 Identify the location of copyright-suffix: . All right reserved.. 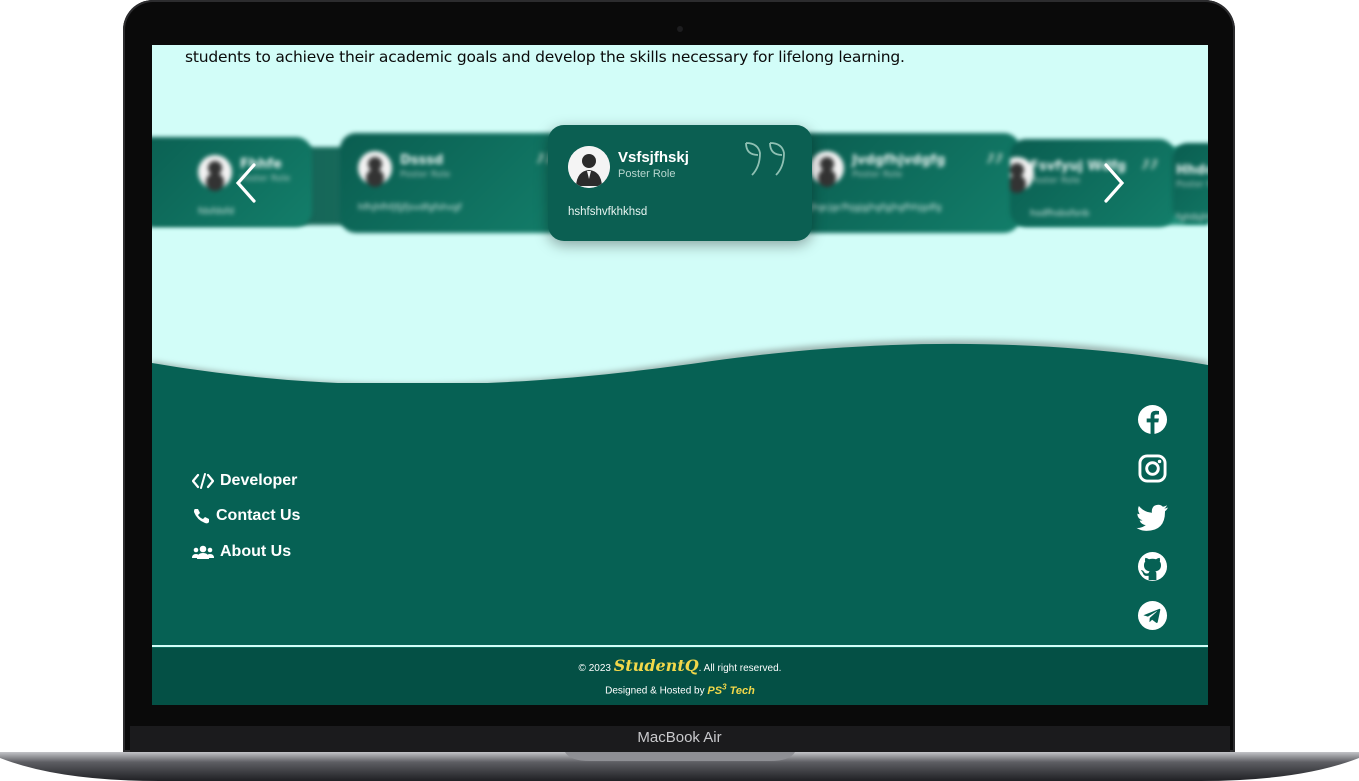
(740, 668).